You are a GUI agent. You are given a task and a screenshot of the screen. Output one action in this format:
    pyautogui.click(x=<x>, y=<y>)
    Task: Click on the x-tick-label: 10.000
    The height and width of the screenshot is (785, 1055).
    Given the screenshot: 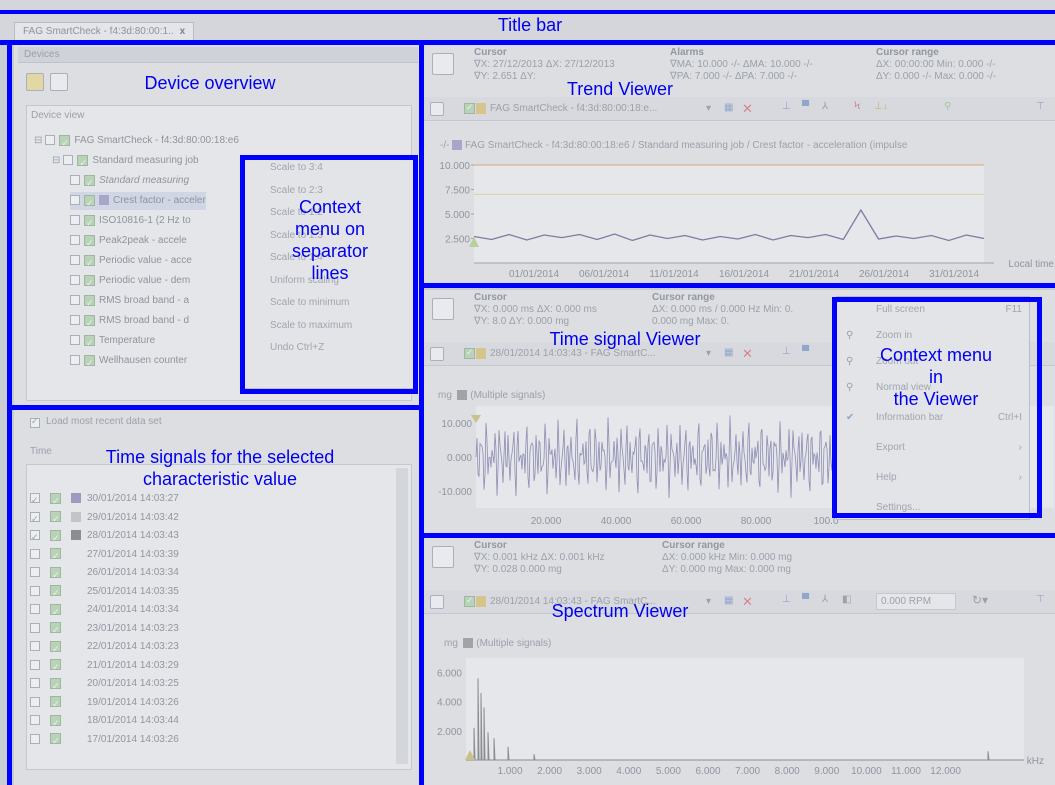 What is the action you would take?
    pyautogui.click(x=866, y=771)
    